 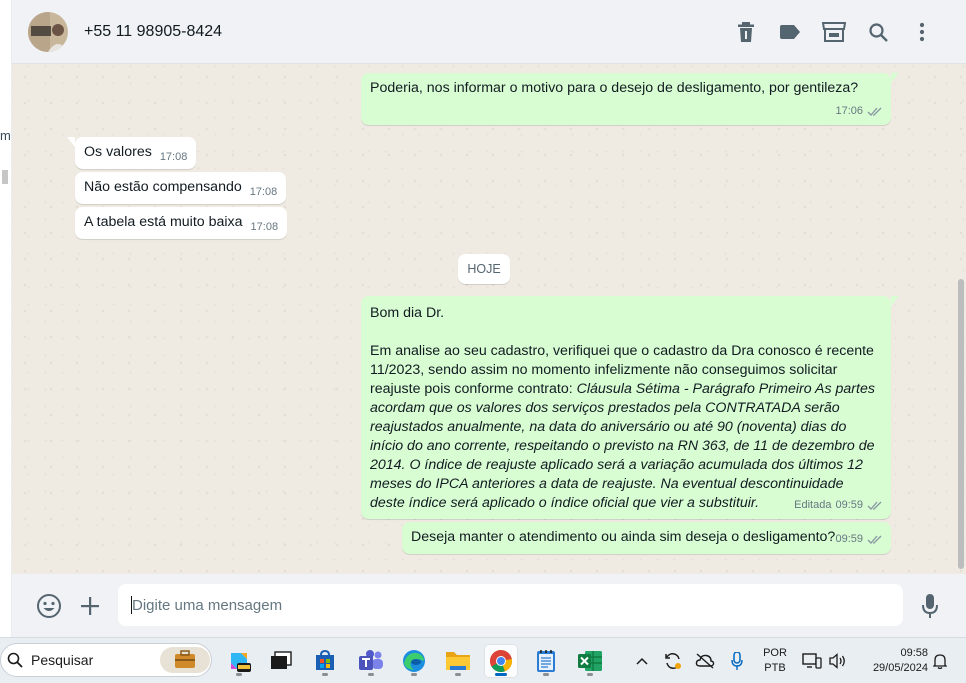 I want to click on taskbar-teams, so click(x=371, y=661).